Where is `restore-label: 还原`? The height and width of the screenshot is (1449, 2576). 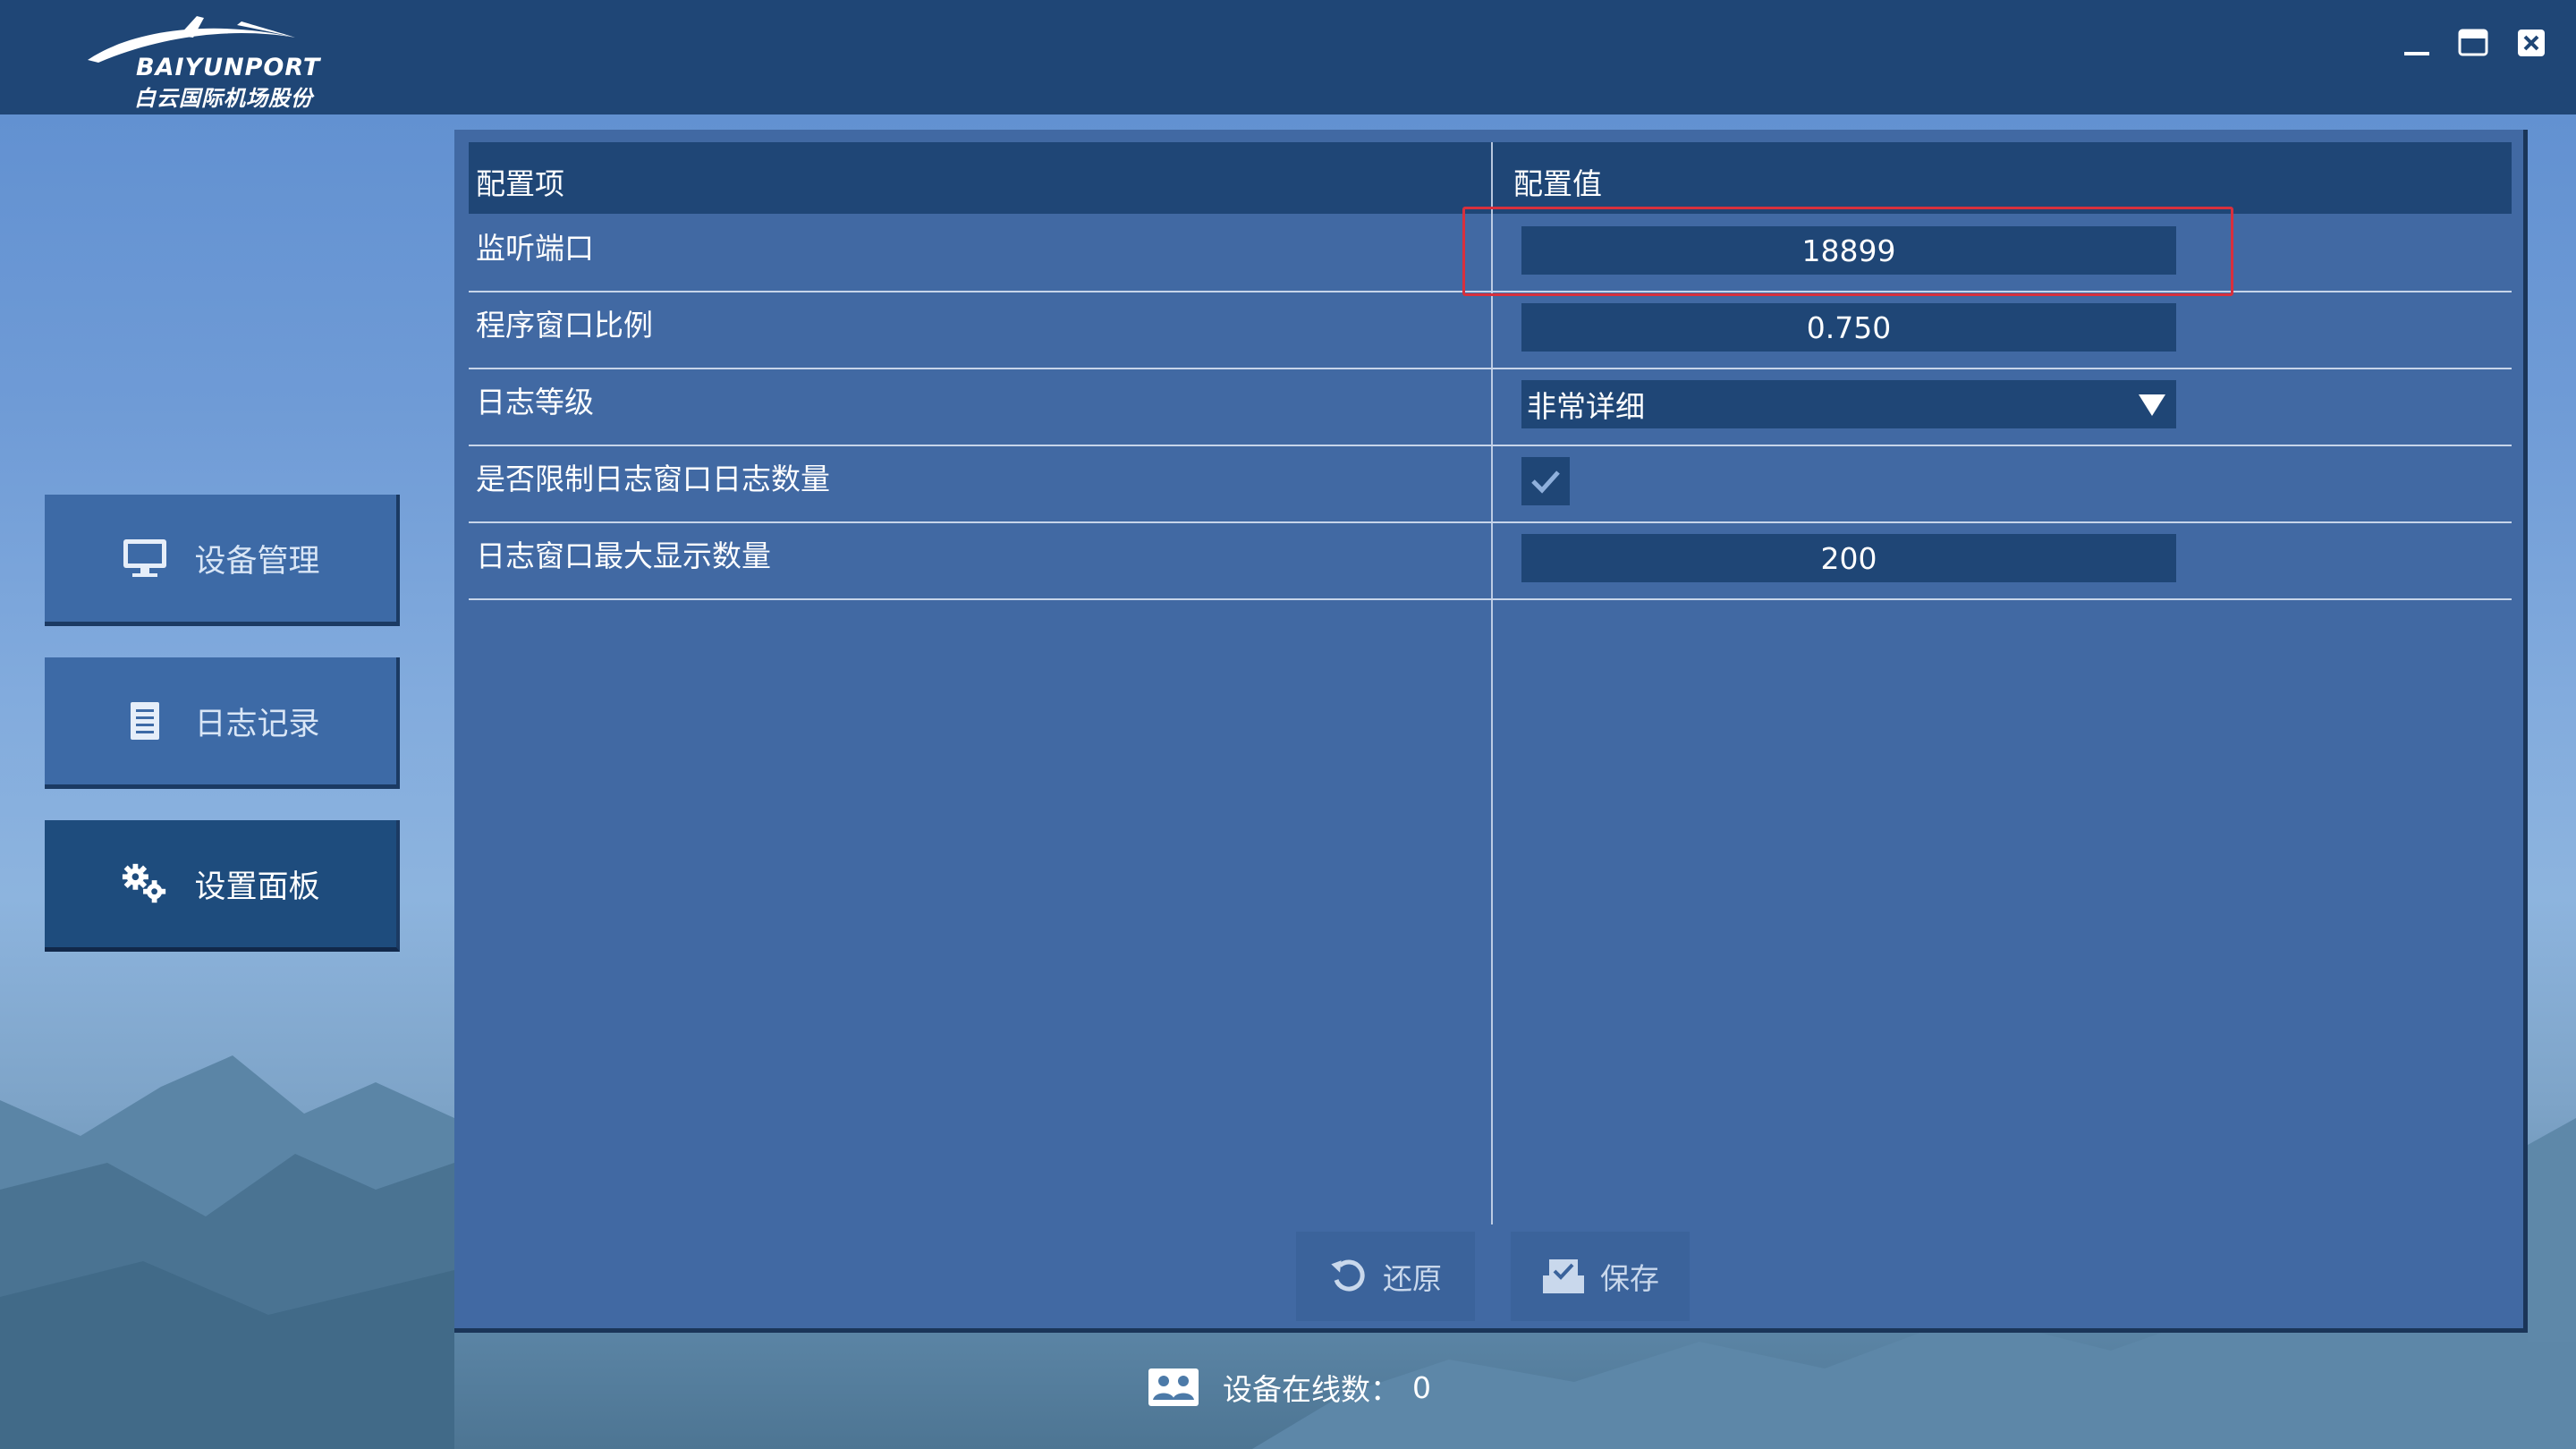 restore-label: 还原 is located at coordinates (1412, 1278).